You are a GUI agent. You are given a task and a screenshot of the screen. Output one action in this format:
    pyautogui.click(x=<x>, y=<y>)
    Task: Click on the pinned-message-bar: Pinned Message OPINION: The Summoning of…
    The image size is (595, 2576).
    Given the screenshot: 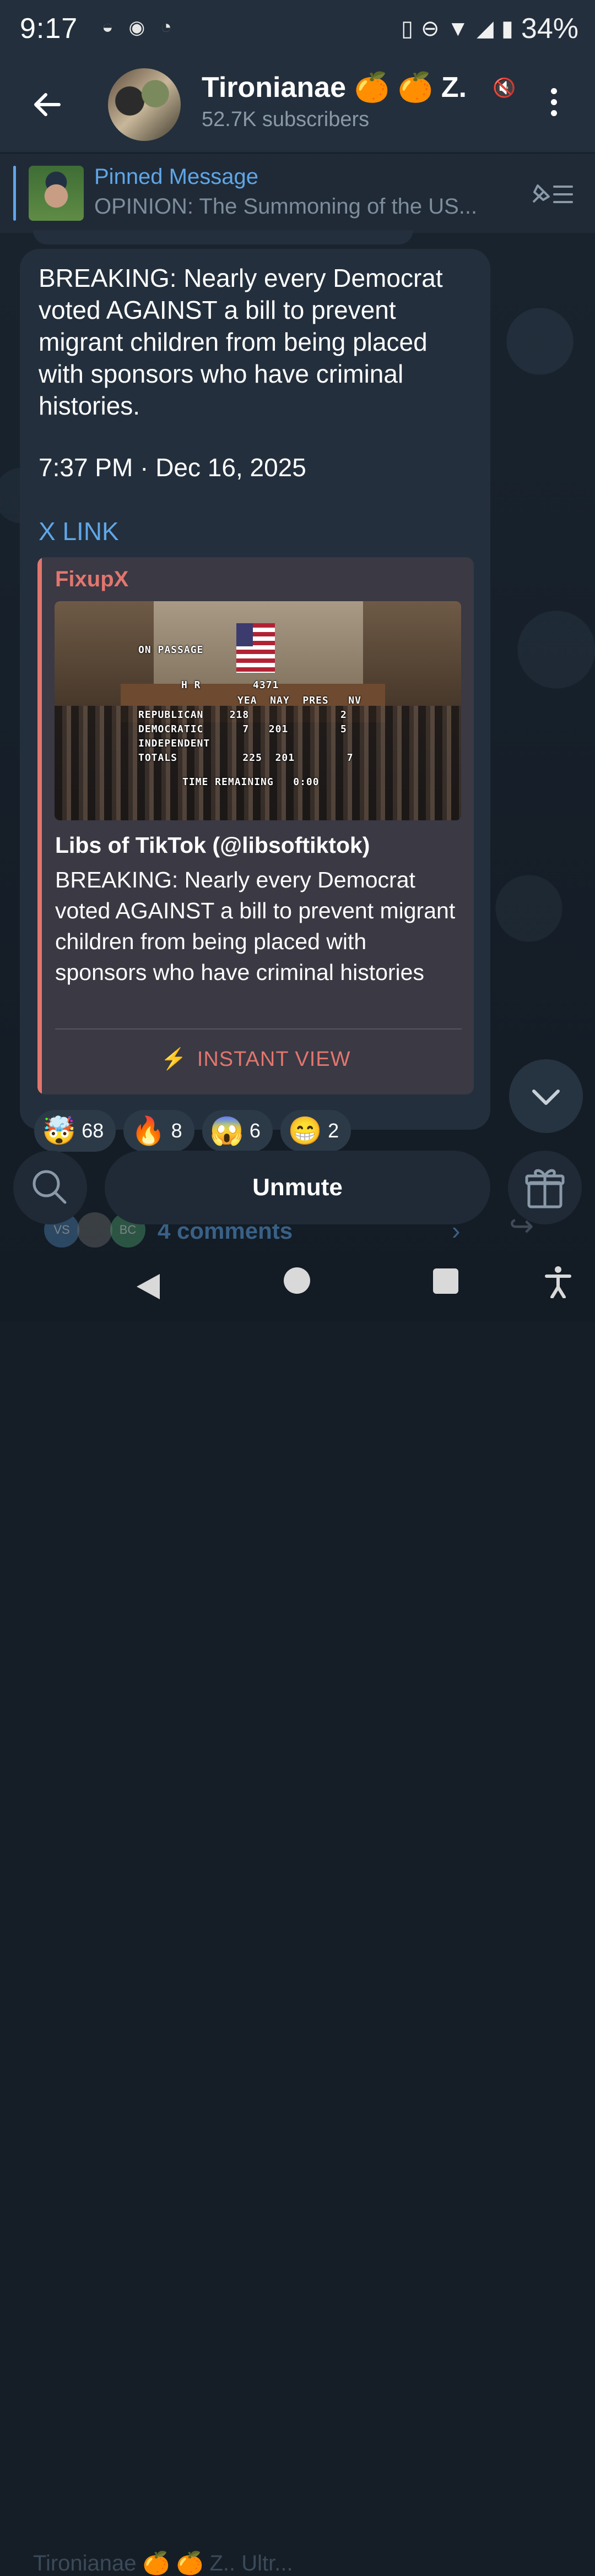 What is the action you would take?
    pyautogui.click(x=297, y=193)
    